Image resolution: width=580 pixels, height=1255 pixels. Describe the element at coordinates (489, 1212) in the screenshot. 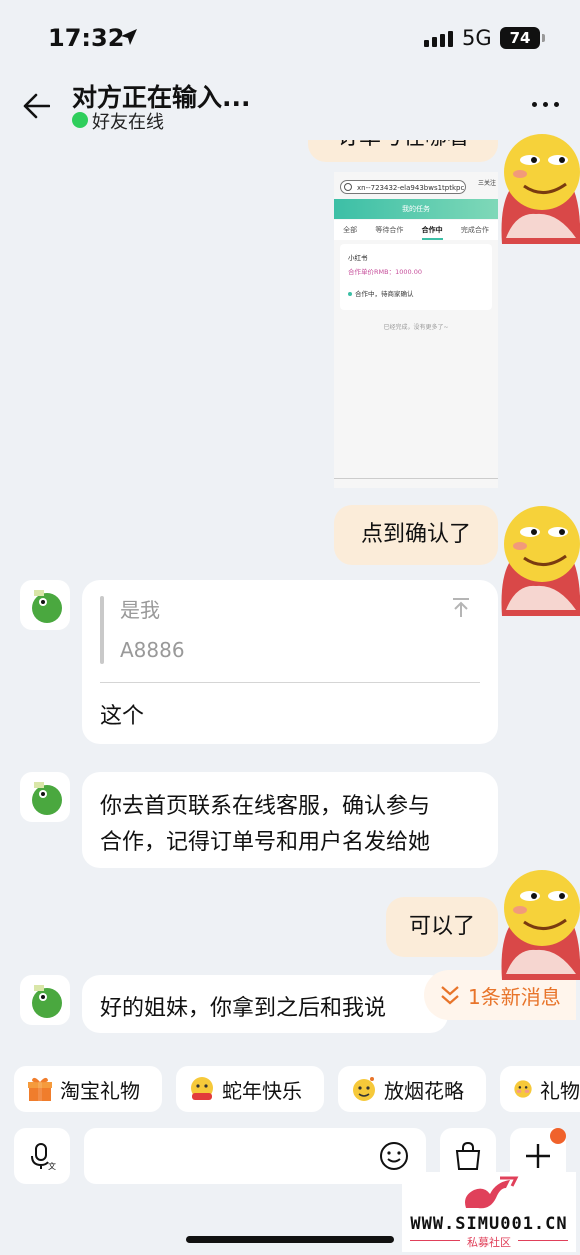

I see `site-watermark: WWW.SIMU001.CN 私募社区` at that location.